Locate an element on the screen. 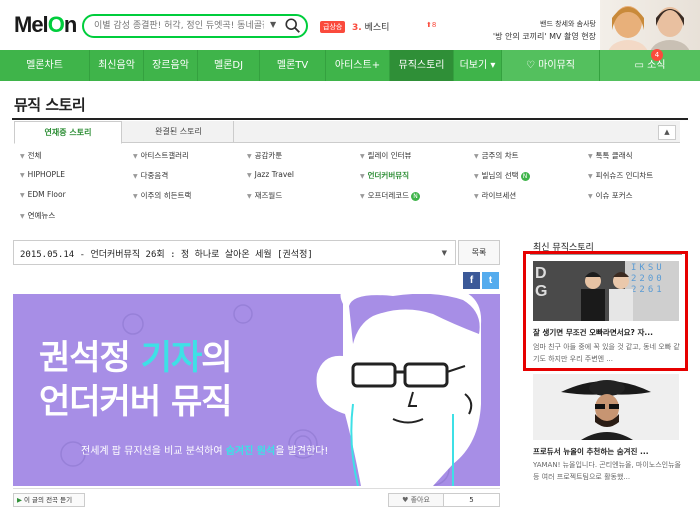 The height and width of the screenshot is (531, 700). banner-writer: 권석정 is located at coordinates (90, 358).